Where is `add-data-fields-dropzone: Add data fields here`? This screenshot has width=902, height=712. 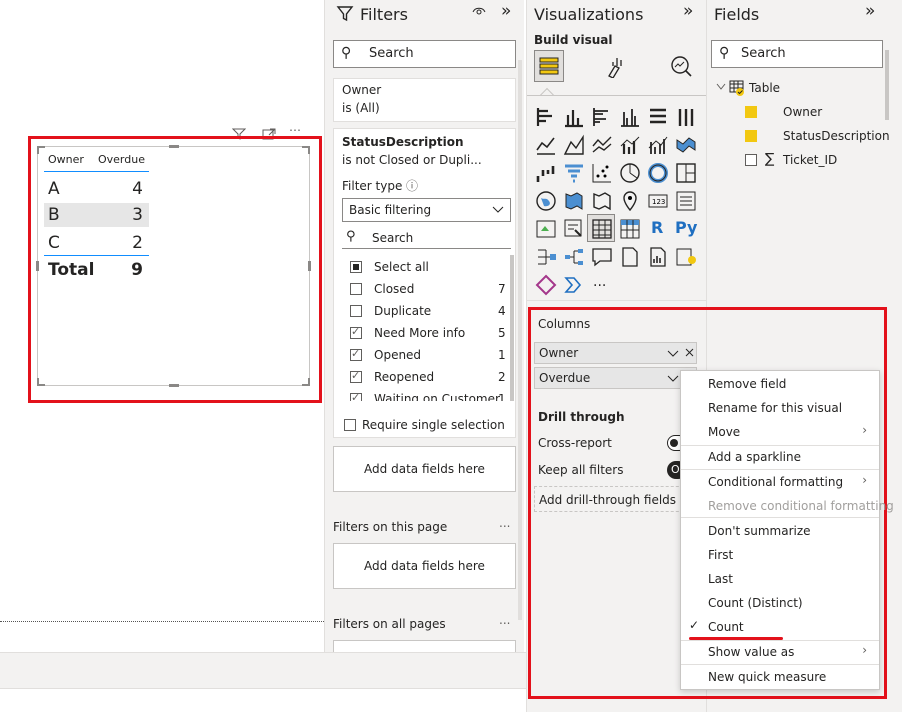
add-data-fields-dropzone: Add data fields here is located at coordinates (424, 469).